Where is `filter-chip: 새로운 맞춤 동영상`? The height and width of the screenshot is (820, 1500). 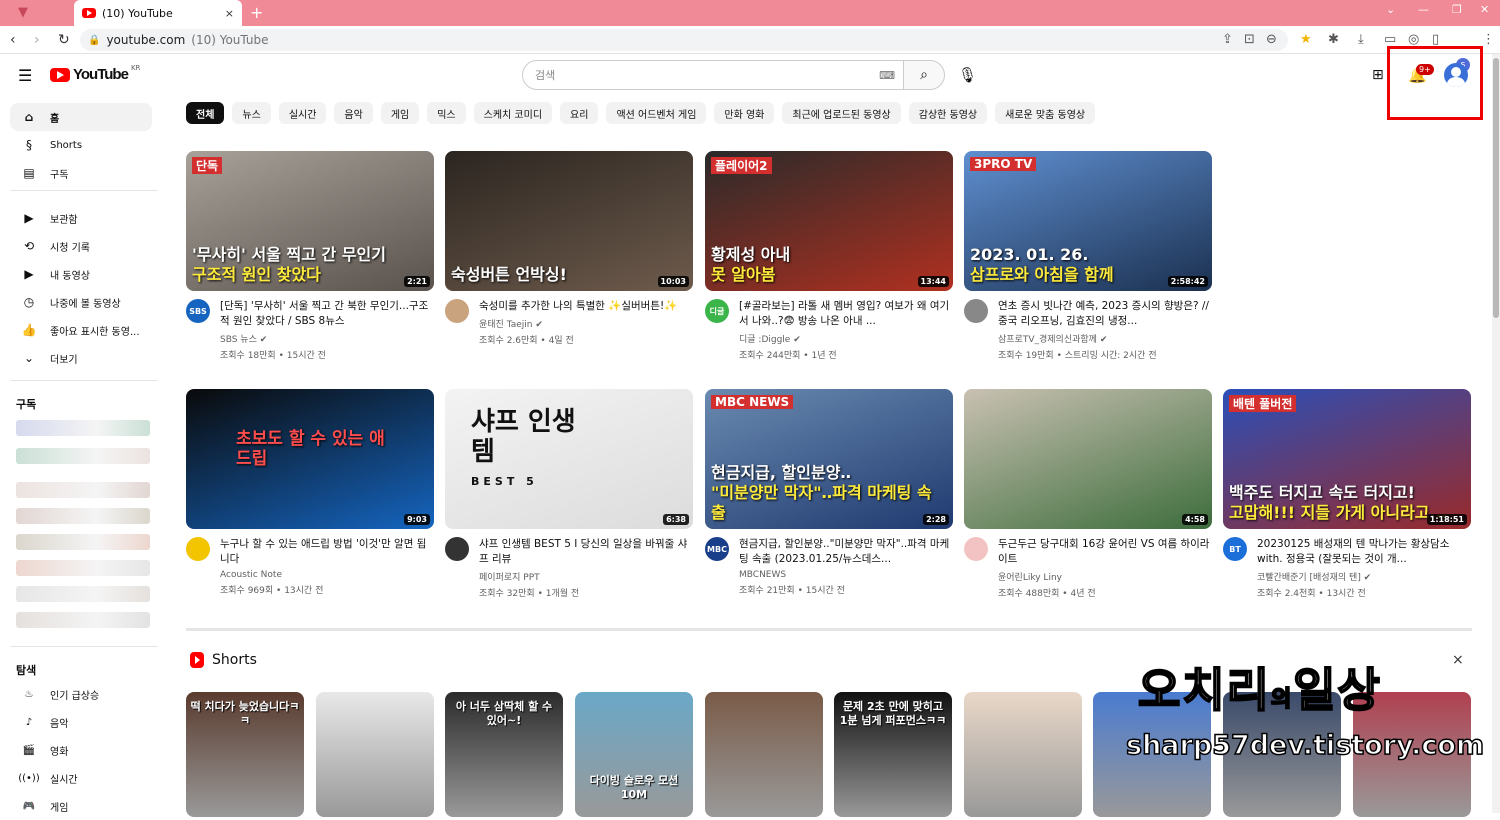
filter-chip: 새로운 맞춤 동영상 is located at coordinates (1045, 113).